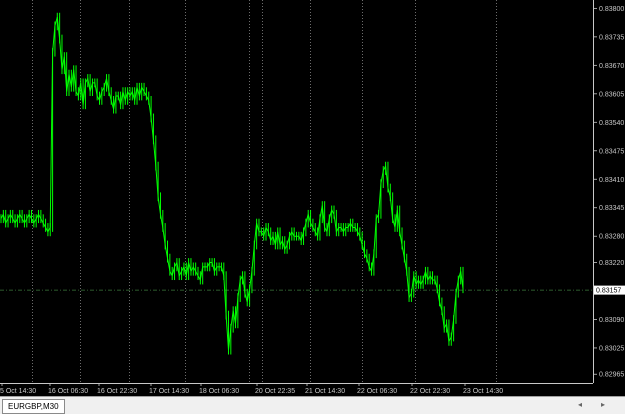 Image resolution: width=625 pixels, height=414 pixels. Describe the element at coordinates (580, 405) in the screenshot. I see `triangle-left-icon: ◂` at that location.